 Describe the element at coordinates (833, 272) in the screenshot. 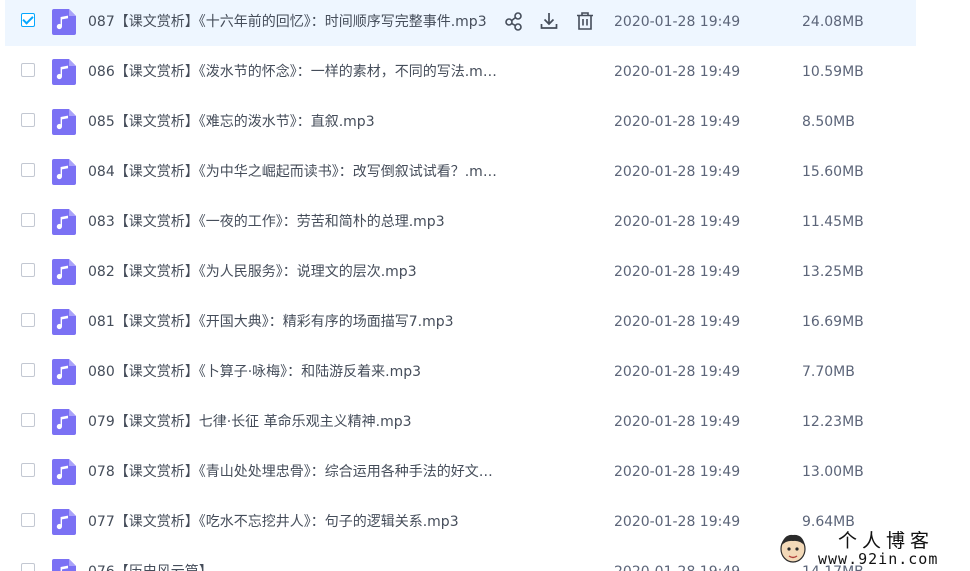

I see `file-size: 13.25MB` at that location.